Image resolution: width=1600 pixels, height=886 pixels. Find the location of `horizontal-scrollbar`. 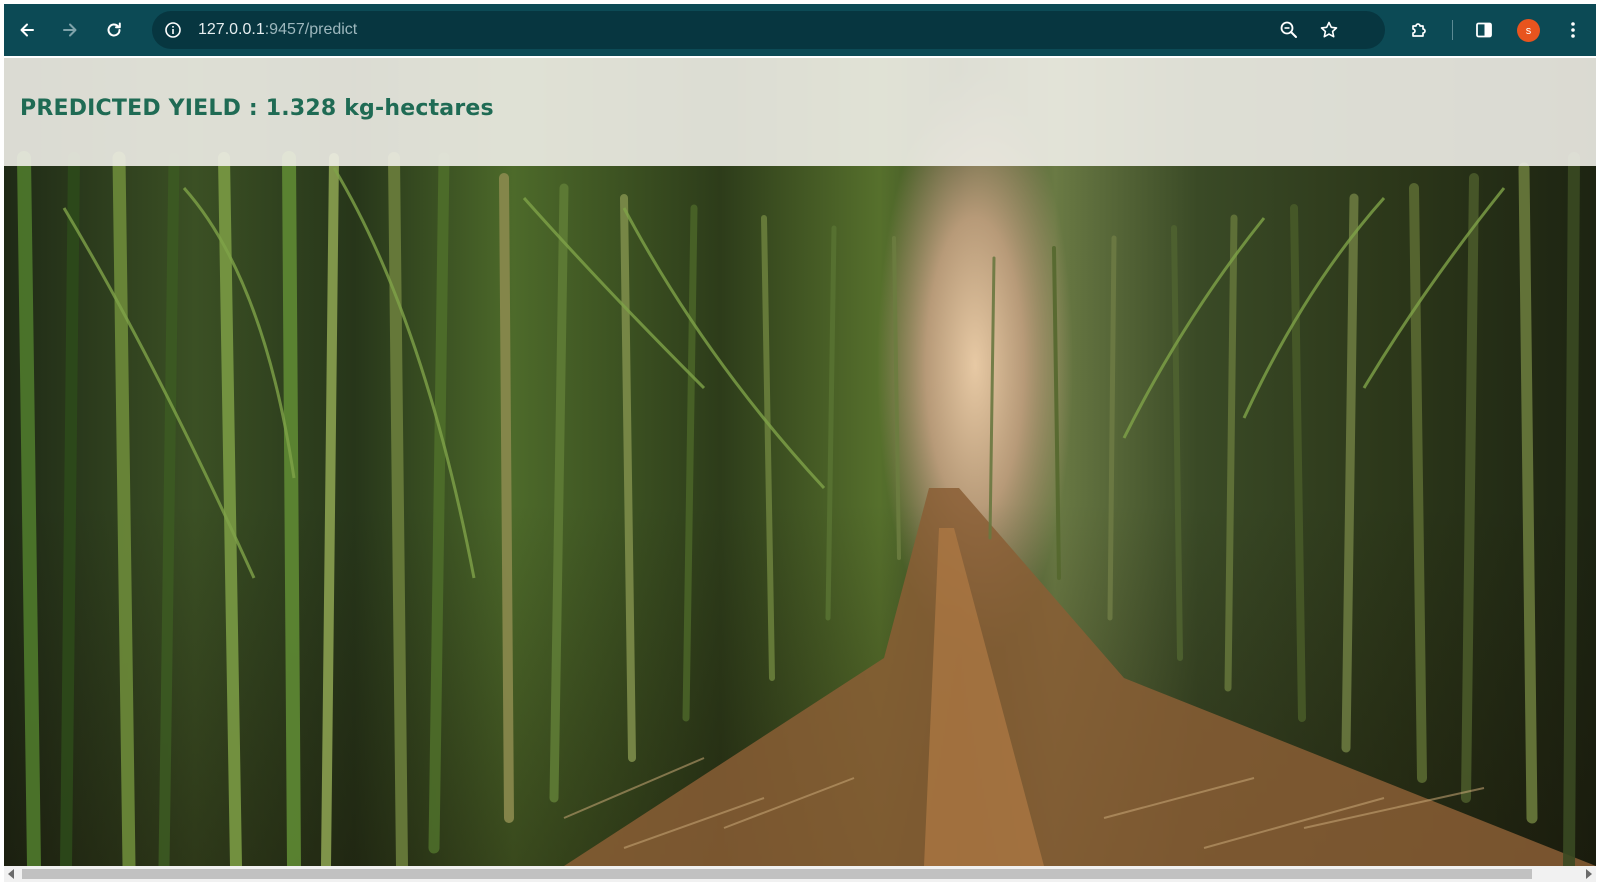

horizontal-scrollbar is located at coordinates (800, 874).